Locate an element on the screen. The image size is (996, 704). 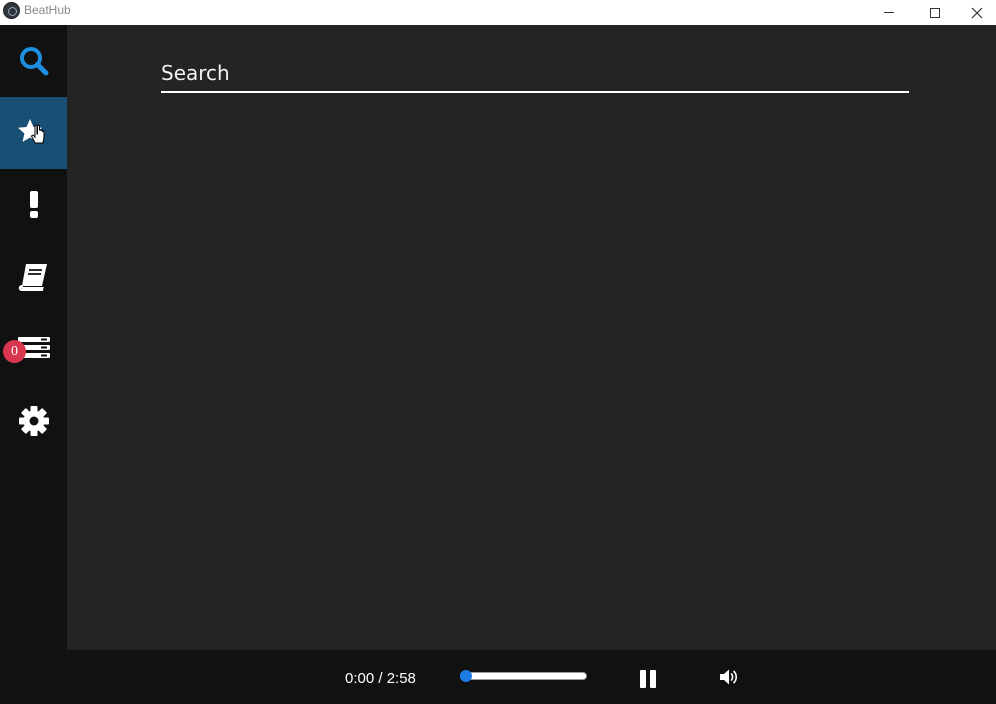
sidebar-item-trending is located at coordinates (33, 205).